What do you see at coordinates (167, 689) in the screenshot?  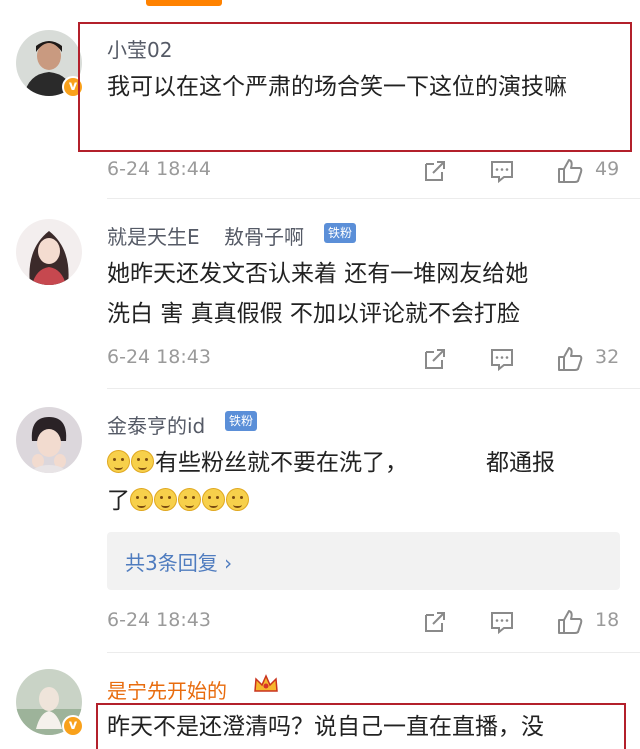 I see `username: 是宁先开始的` at bounding box center [167, 689].